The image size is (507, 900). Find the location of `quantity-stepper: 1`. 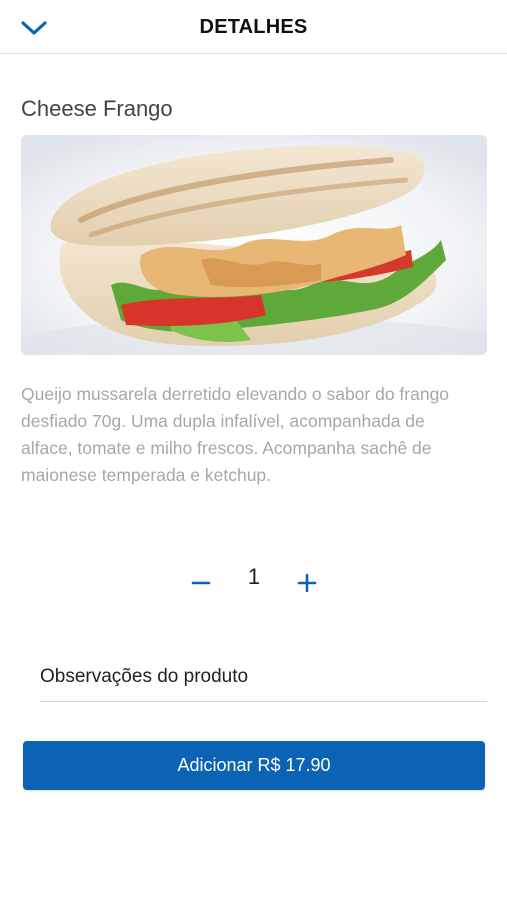

quantity-stepper: 1 is located at coordinates (253, 582).